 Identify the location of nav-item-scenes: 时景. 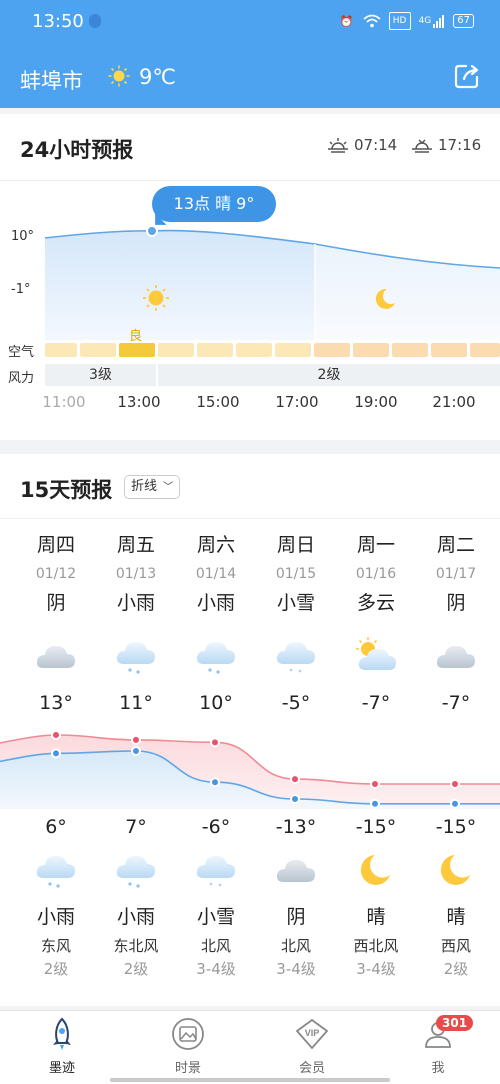
(188, 1046).